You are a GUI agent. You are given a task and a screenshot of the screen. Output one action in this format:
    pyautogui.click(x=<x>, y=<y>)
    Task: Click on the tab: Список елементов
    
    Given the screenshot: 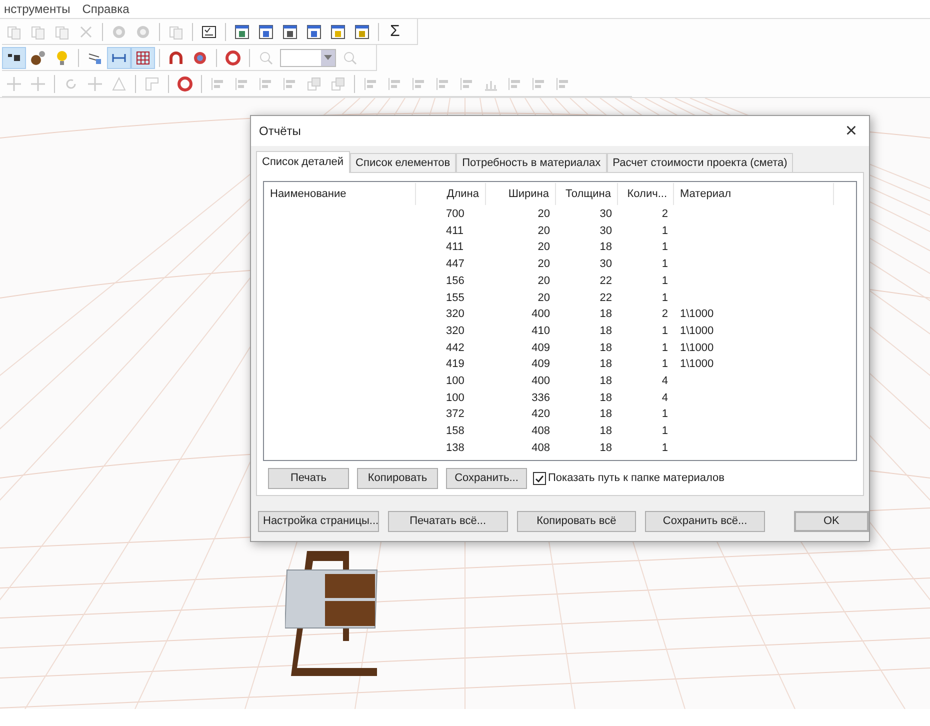 What is the action you would take?
    pyautogui.click(x=403, y=162)
    